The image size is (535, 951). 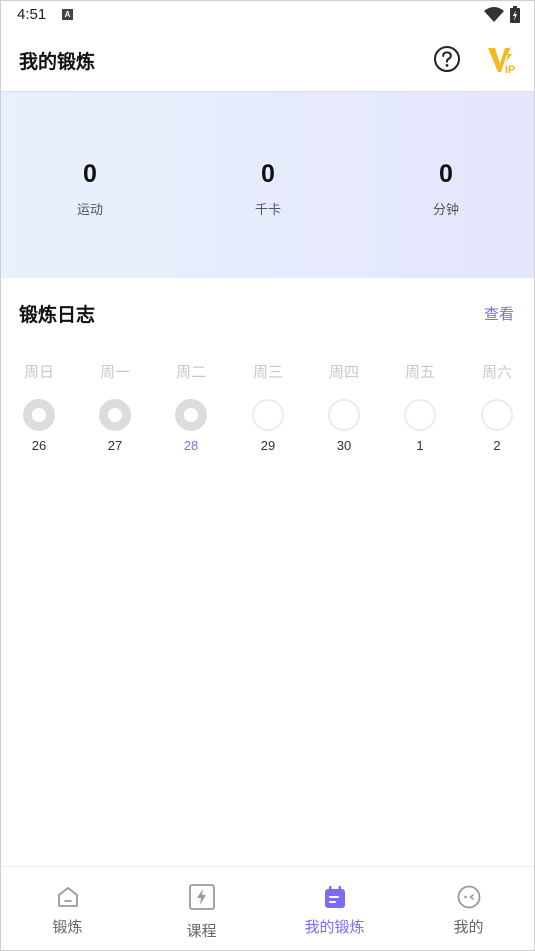 I want to click on nav-label: 我的锻炼, so click(x=334, y=927).